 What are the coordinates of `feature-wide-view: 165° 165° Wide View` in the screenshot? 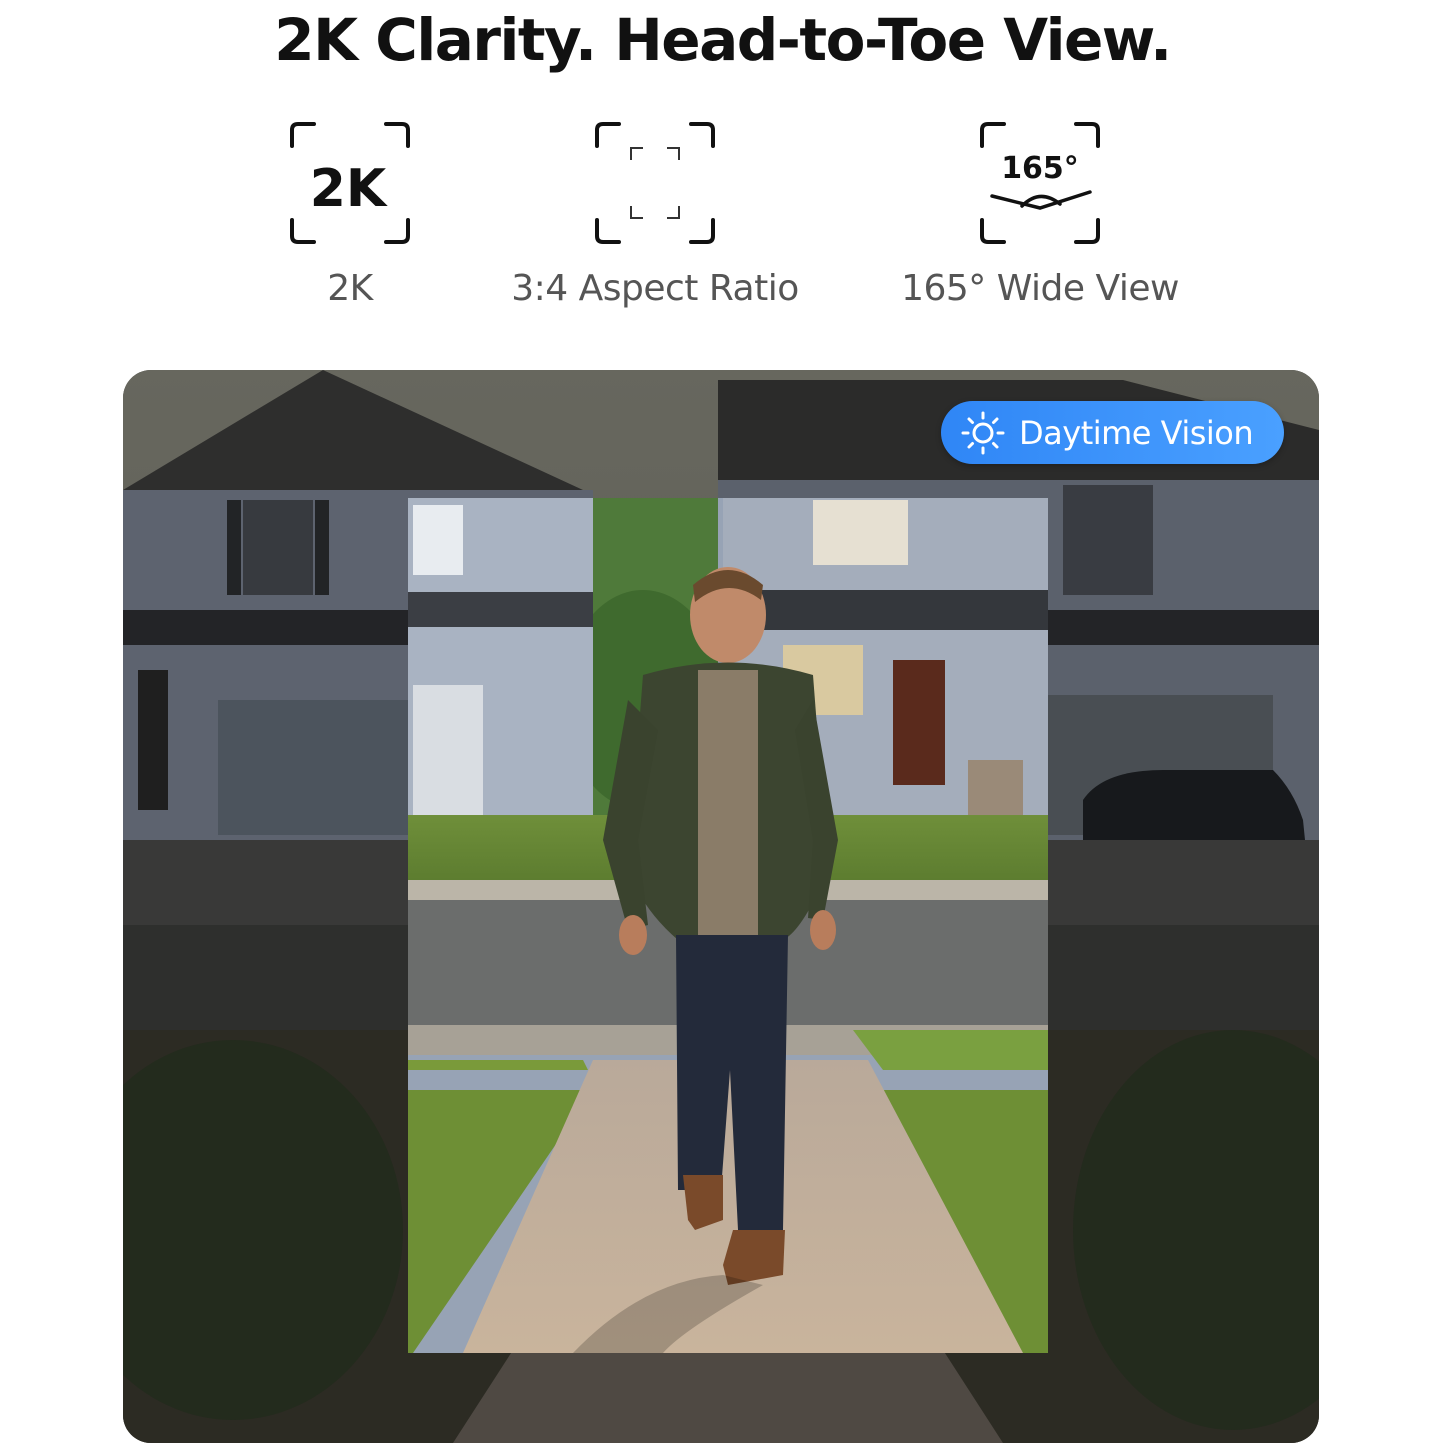 It's located at (1040, 215).